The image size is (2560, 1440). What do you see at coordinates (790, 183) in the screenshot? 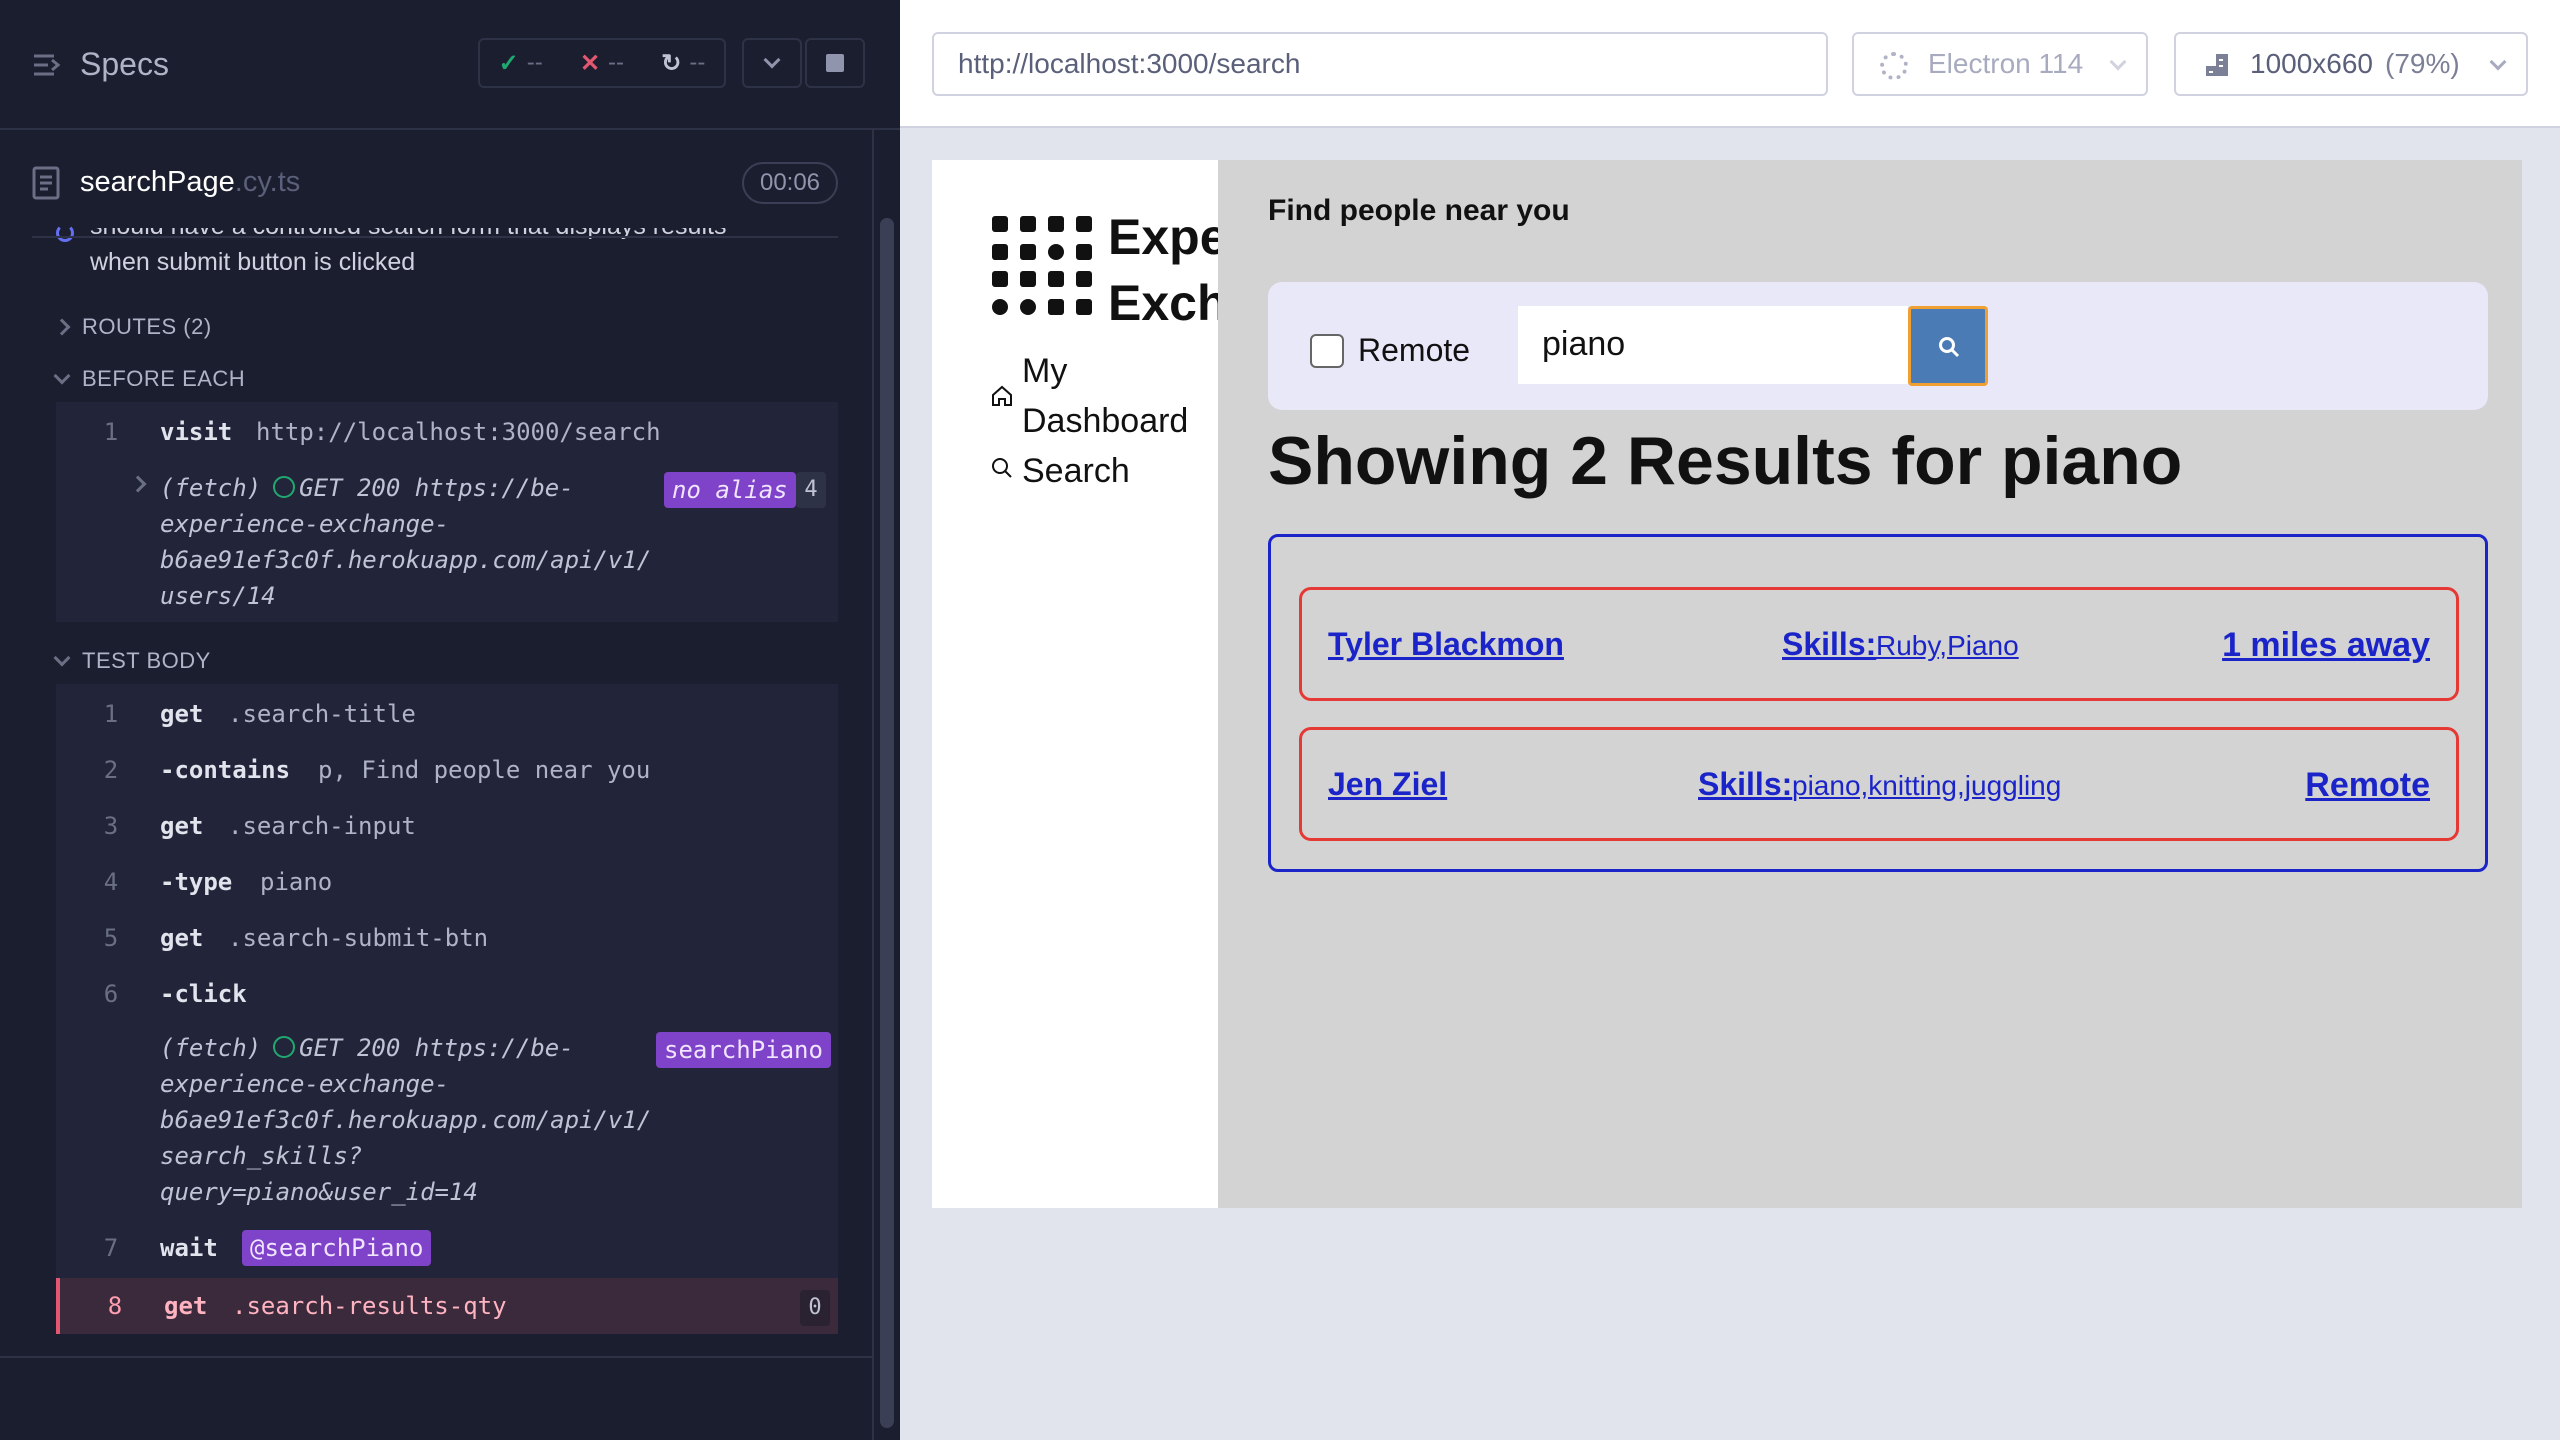
I see `spec-duration: 00:06` at bounding box center [790, 183].